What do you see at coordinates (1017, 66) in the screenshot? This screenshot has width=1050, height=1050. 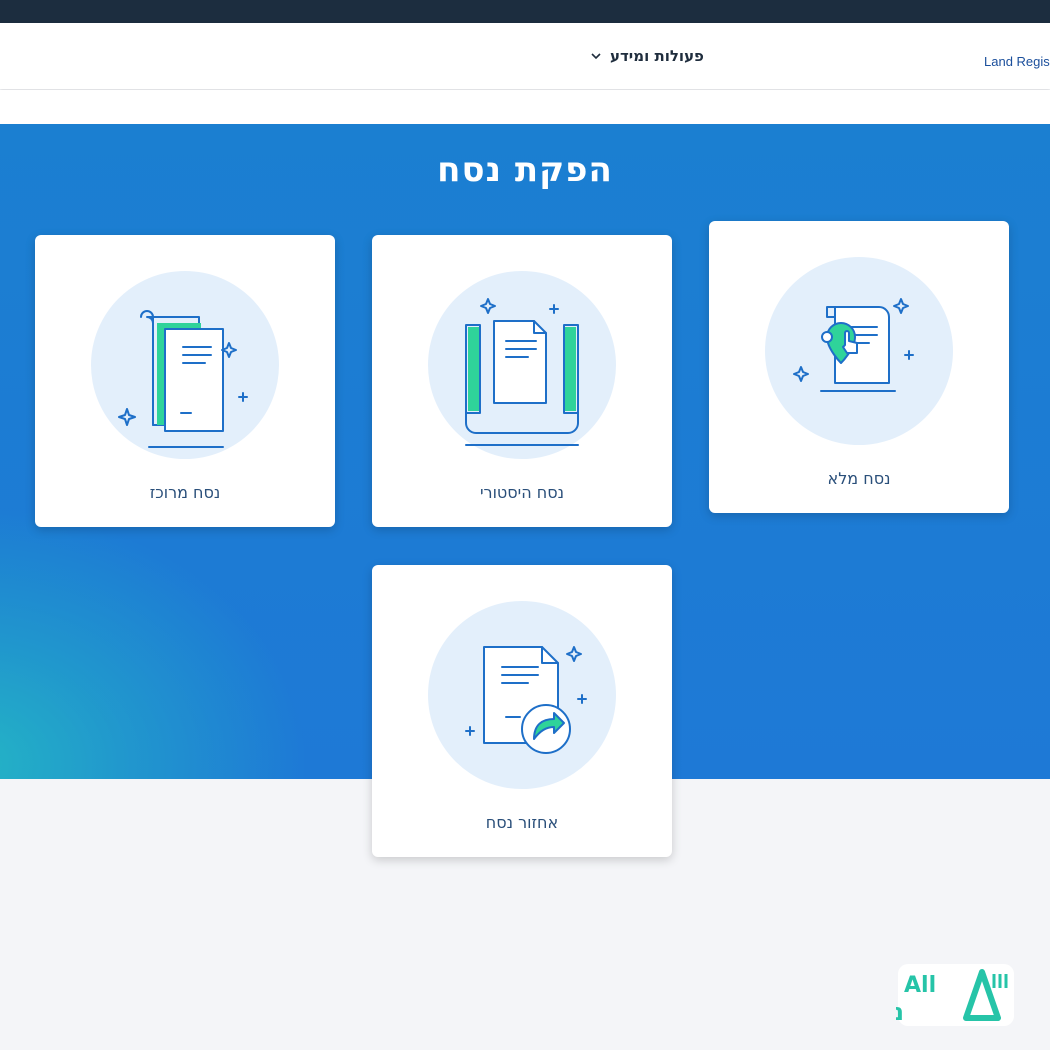 I see `brand-link: Land Regis` at bounding box center [1017, 66].